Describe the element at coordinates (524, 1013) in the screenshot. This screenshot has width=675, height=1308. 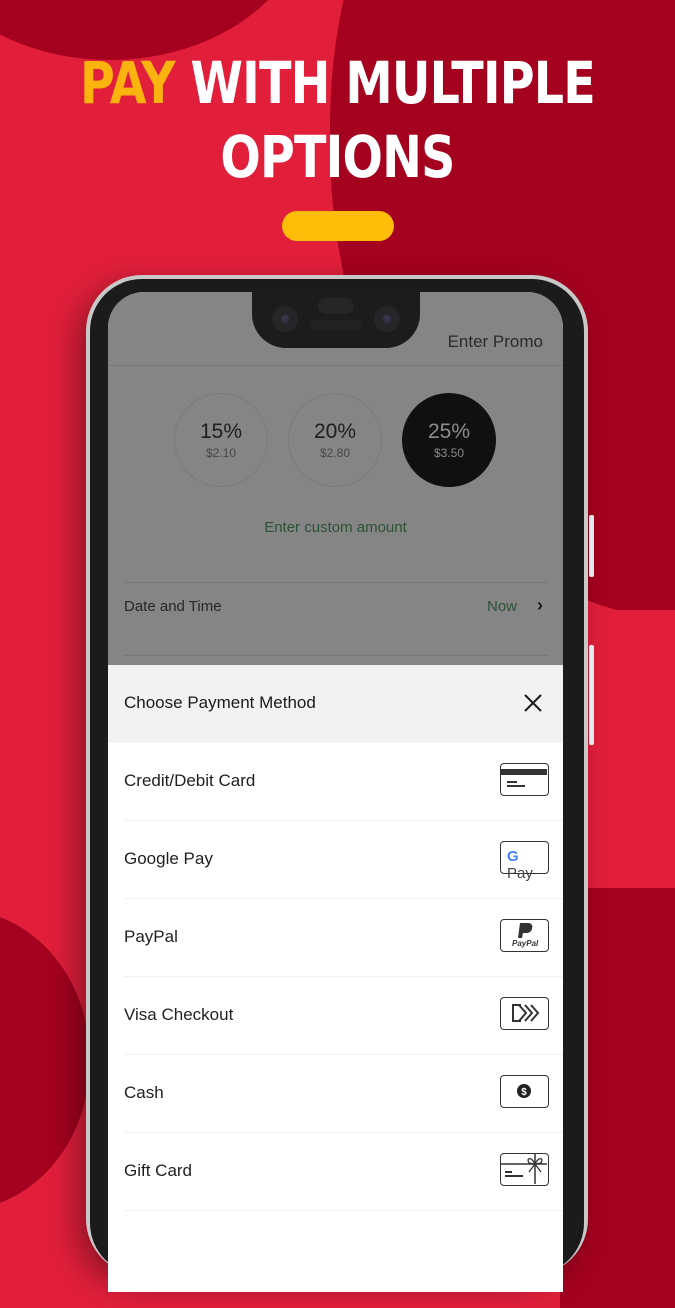
I see `visa-checkout-icon` at that location.